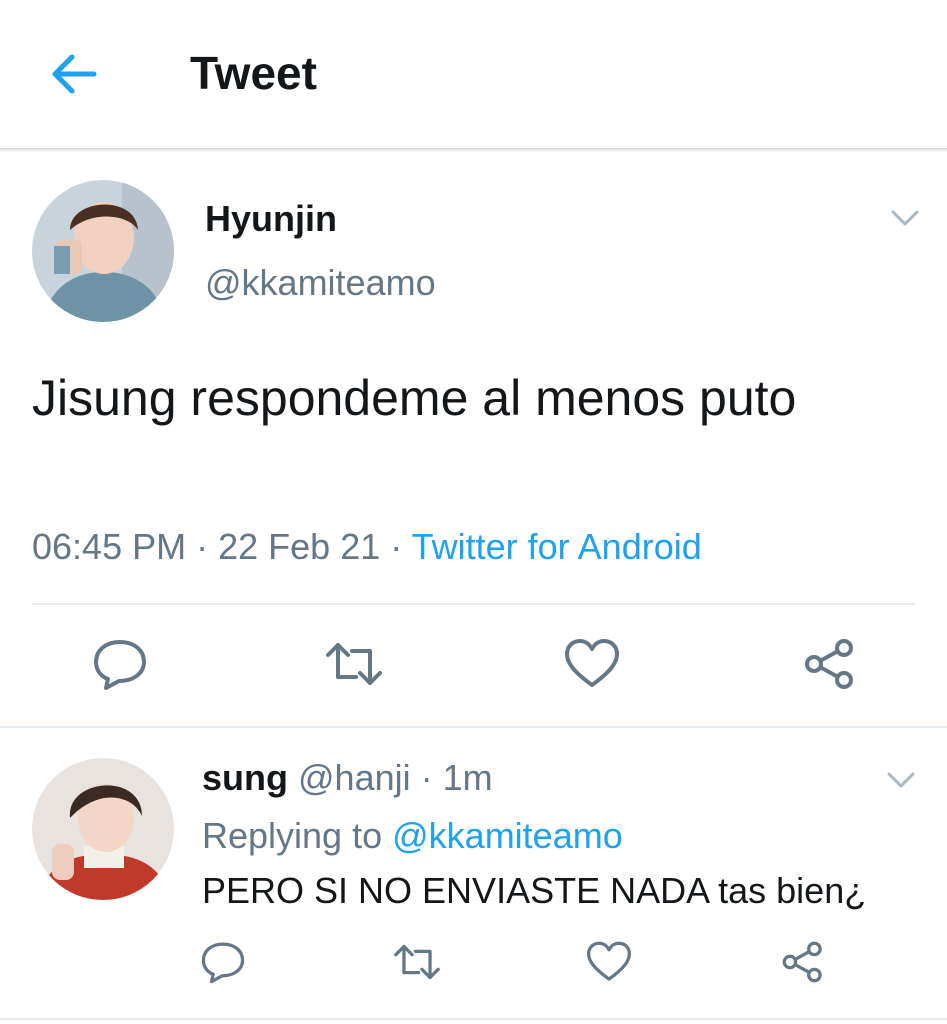  I want to click on replying-to: Replying to @kkamiteamo, so click(412, 836).